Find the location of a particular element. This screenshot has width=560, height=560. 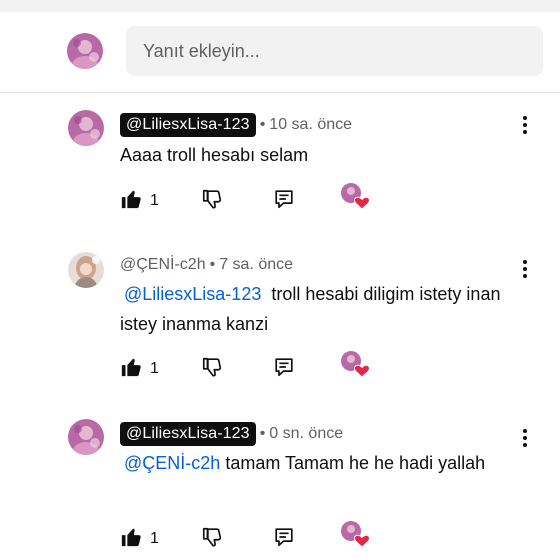

reply-composer is located at coordinates (280, 52).